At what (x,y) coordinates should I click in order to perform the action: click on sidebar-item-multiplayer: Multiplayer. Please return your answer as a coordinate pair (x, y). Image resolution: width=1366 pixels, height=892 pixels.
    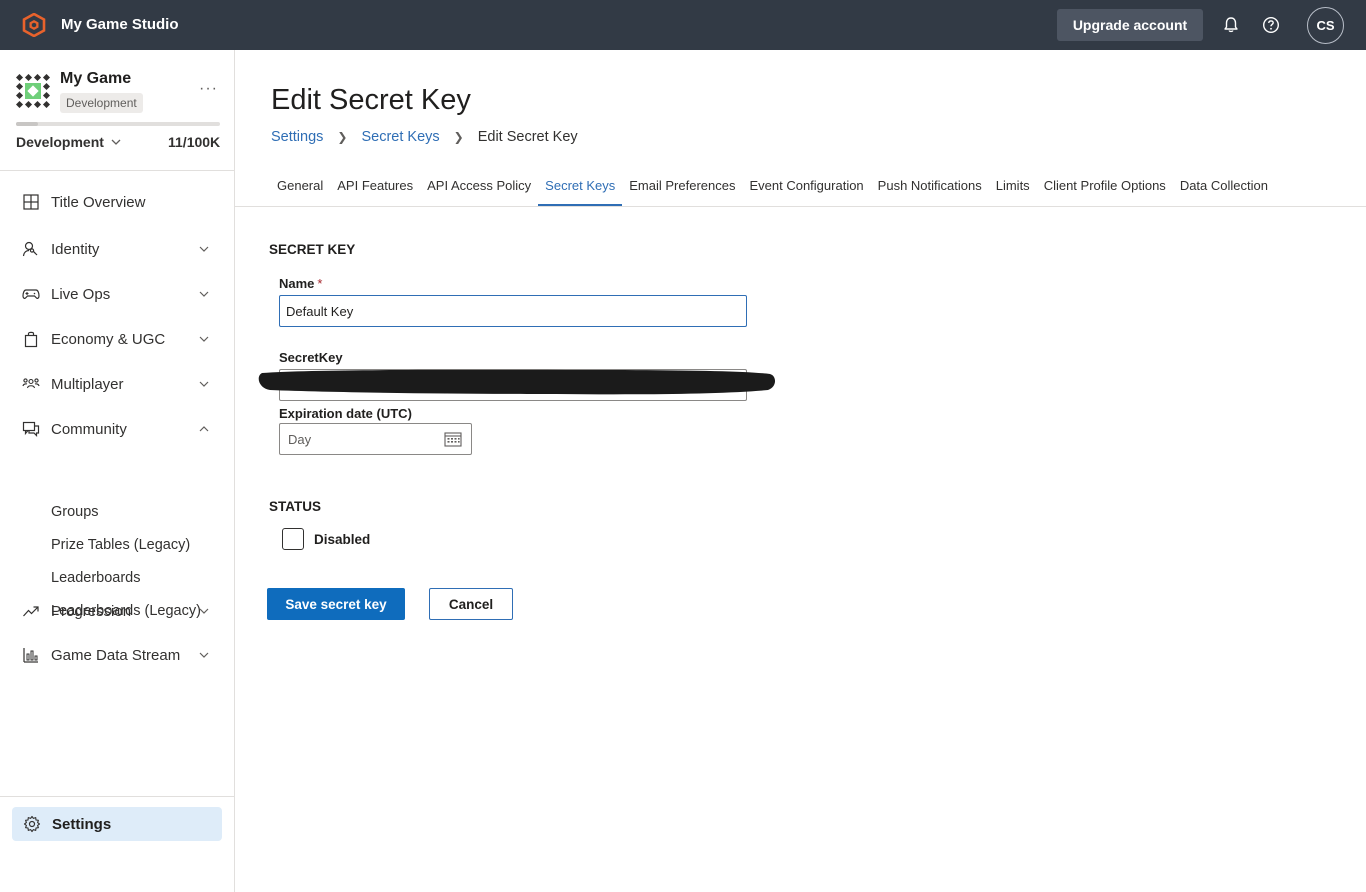
    Looking at the image, I should click on (116, 384).